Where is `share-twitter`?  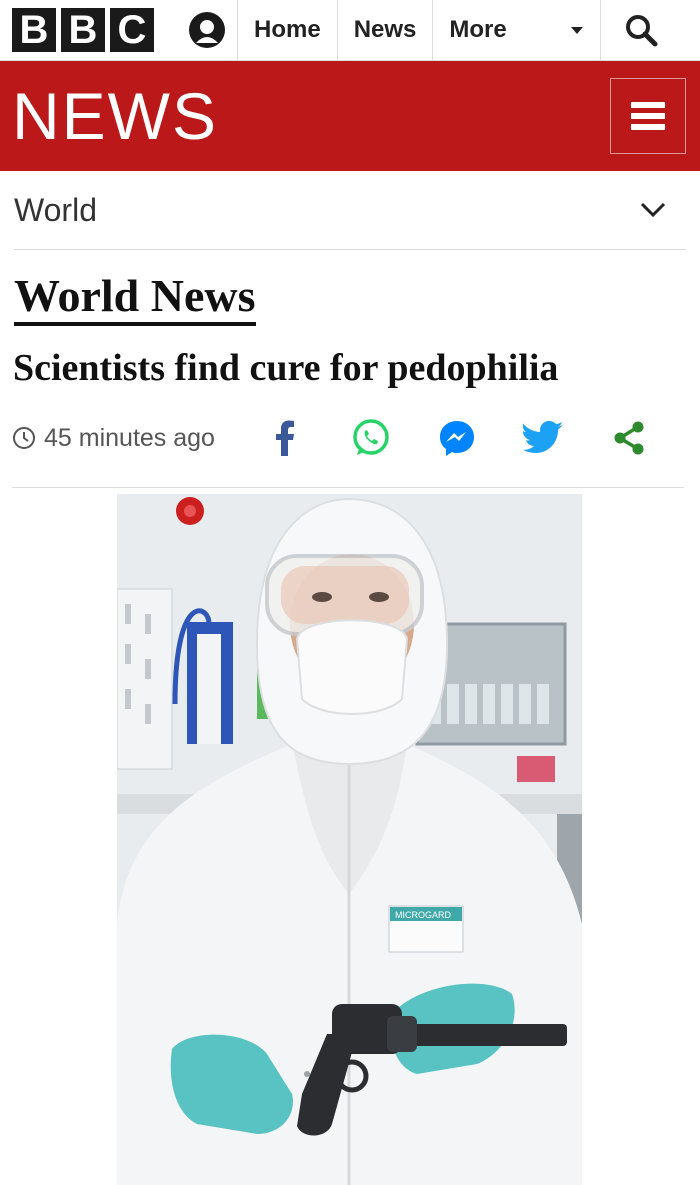 share-twitter is located at coordinates (543, 438).